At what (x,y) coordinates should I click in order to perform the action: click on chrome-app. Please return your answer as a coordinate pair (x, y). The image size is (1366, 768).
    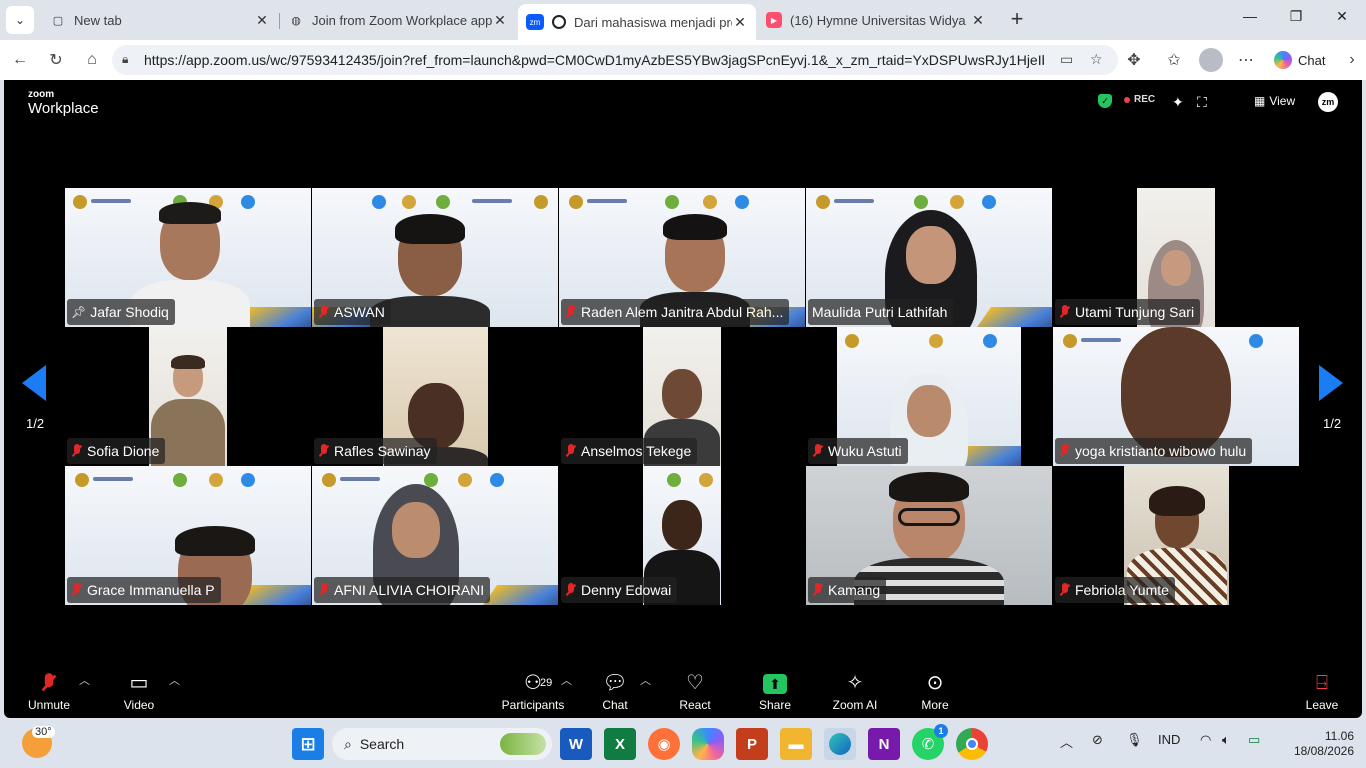
    Looking at the image, I should click on (972, 744).